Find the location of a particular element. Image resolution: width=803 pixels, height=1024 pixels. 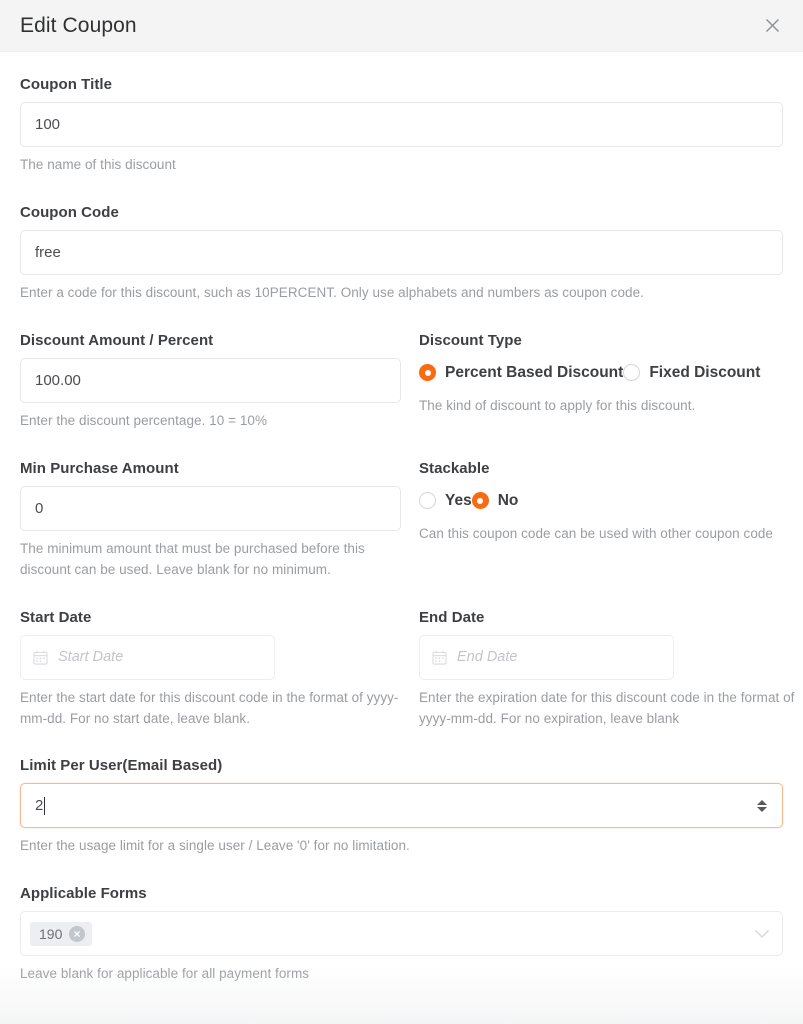

start-date-placeholder: Start Date is located at coordinates (91, 657).